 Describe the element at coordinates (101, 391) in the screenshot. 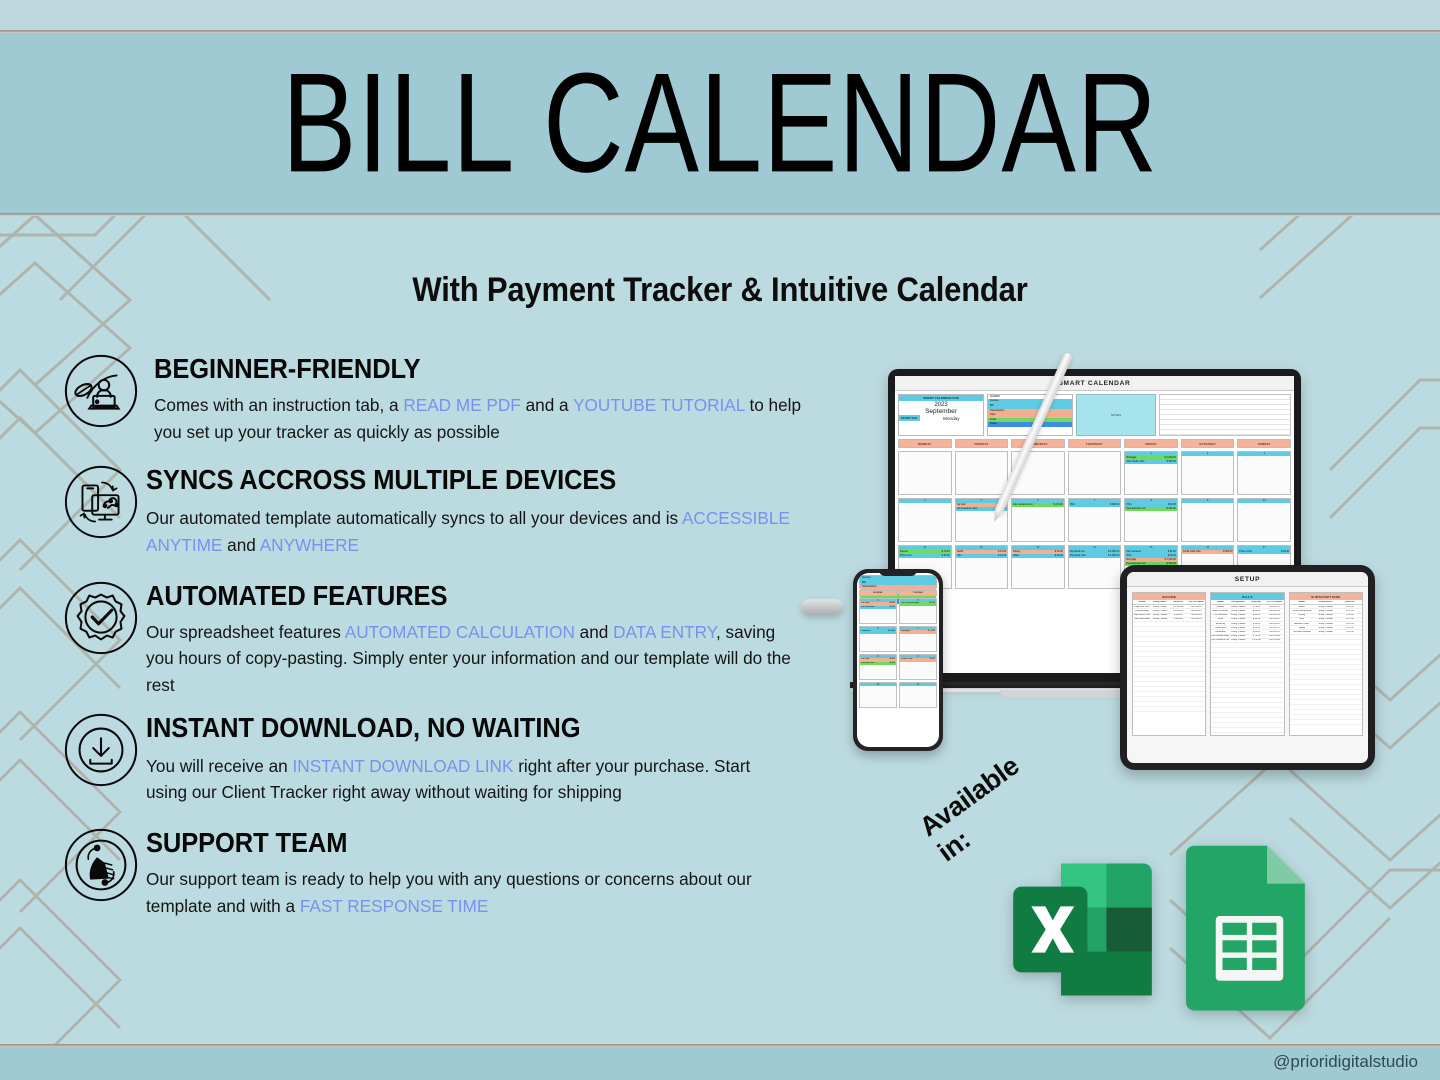

I see `person-laptop-leaf-icon` at that location.